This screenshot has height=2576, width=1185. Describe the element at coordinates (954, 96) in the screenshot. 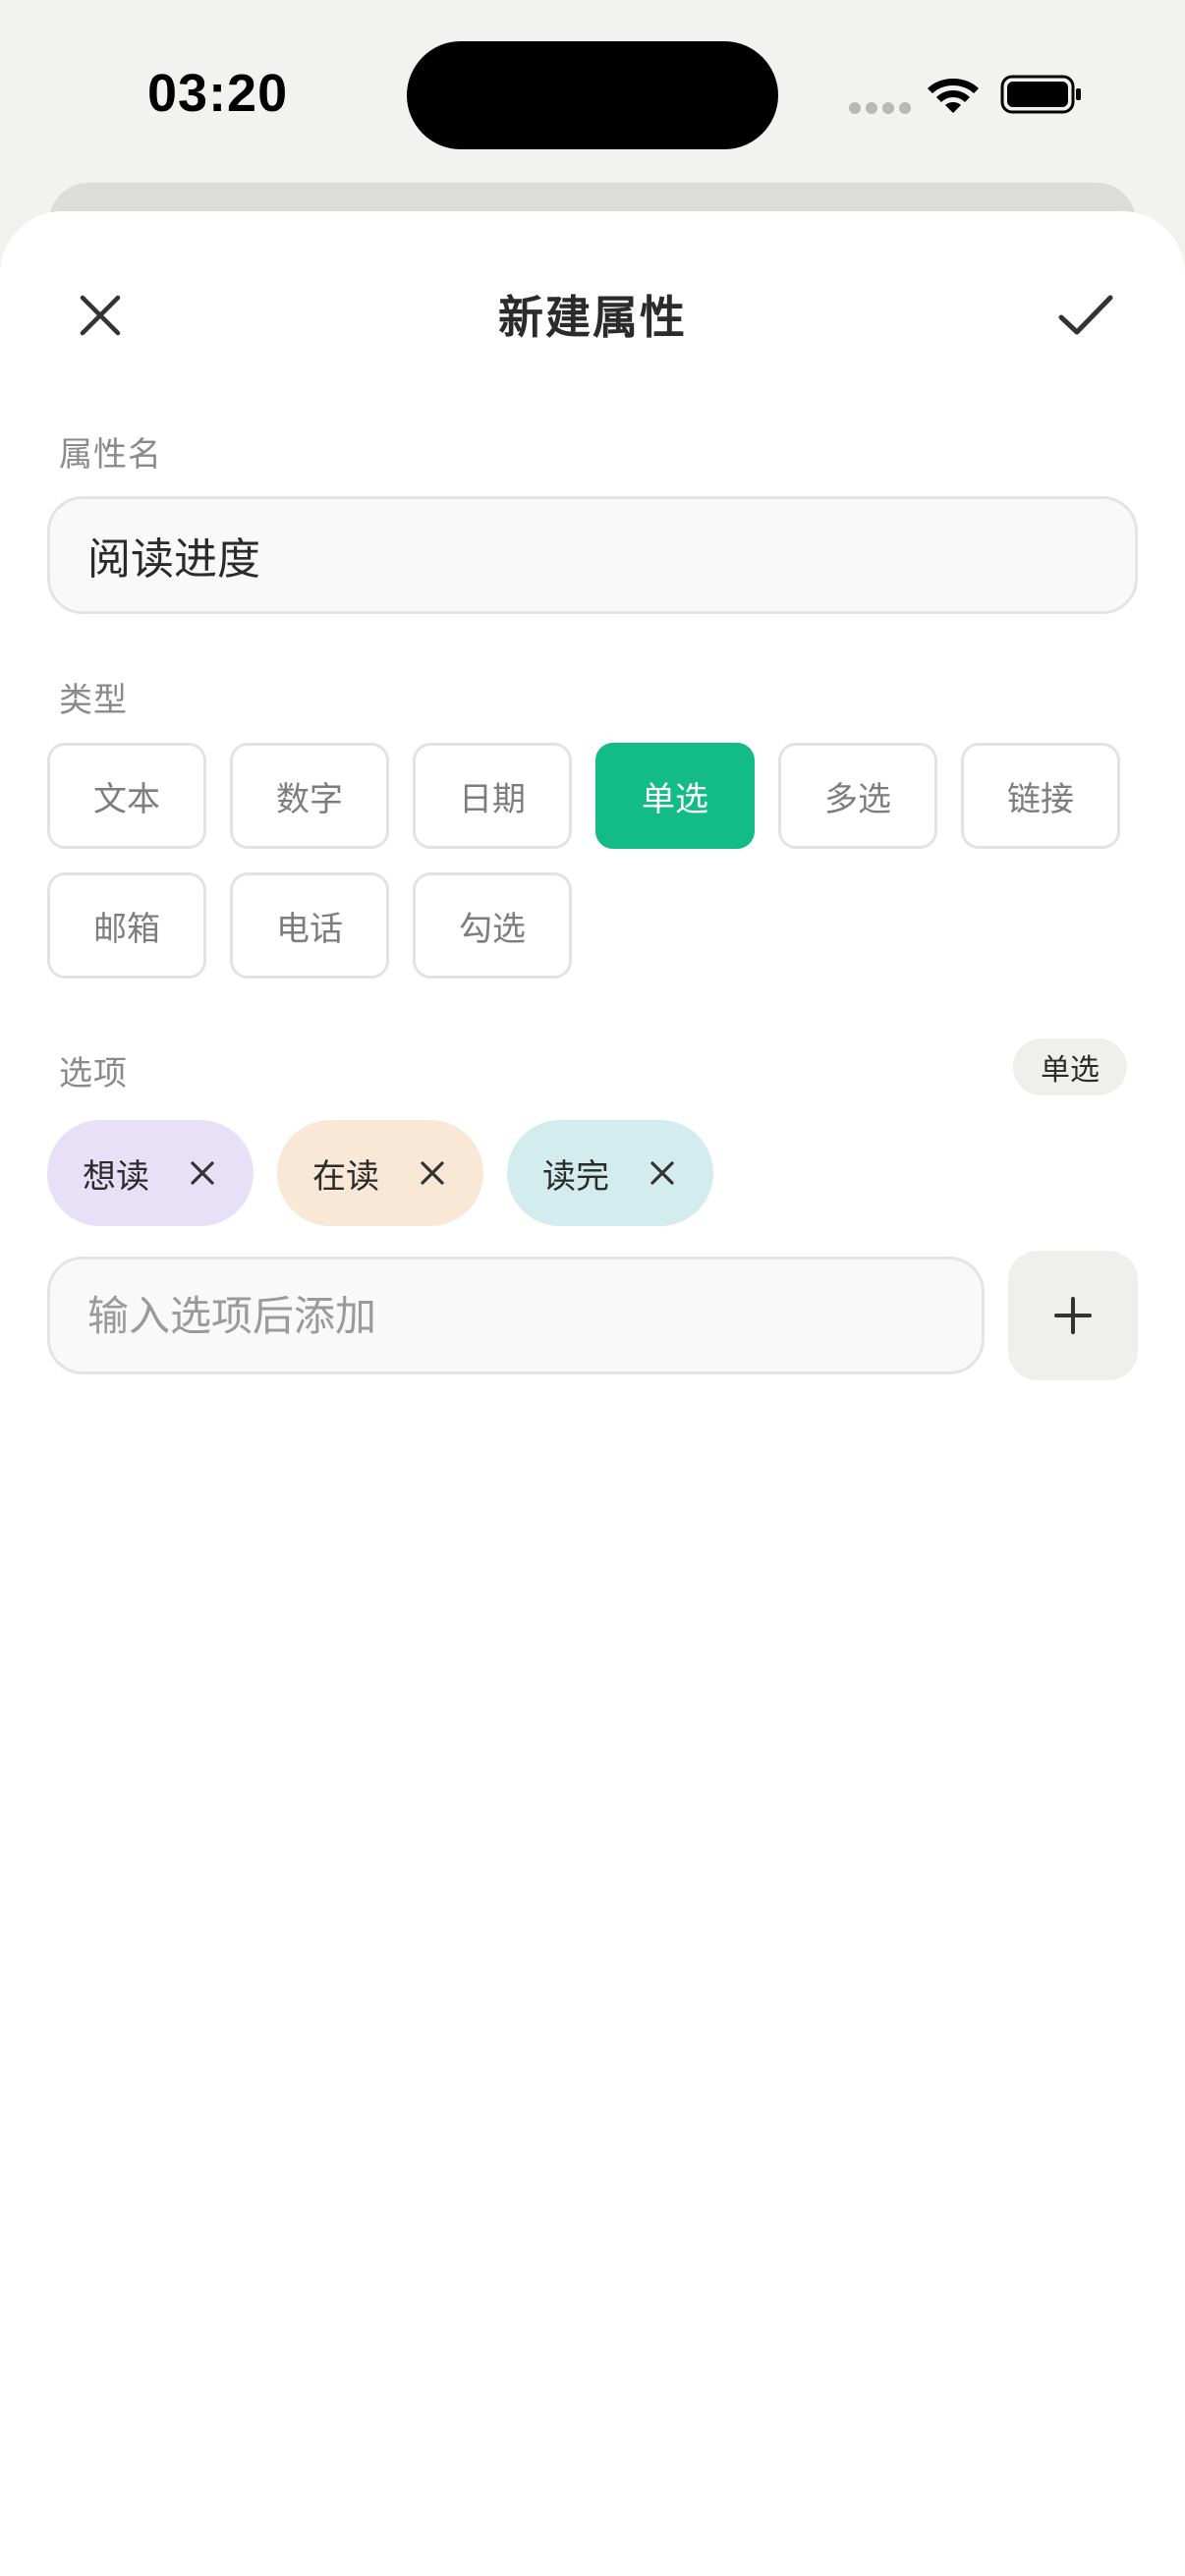

I see `wifi-icon` at that location.